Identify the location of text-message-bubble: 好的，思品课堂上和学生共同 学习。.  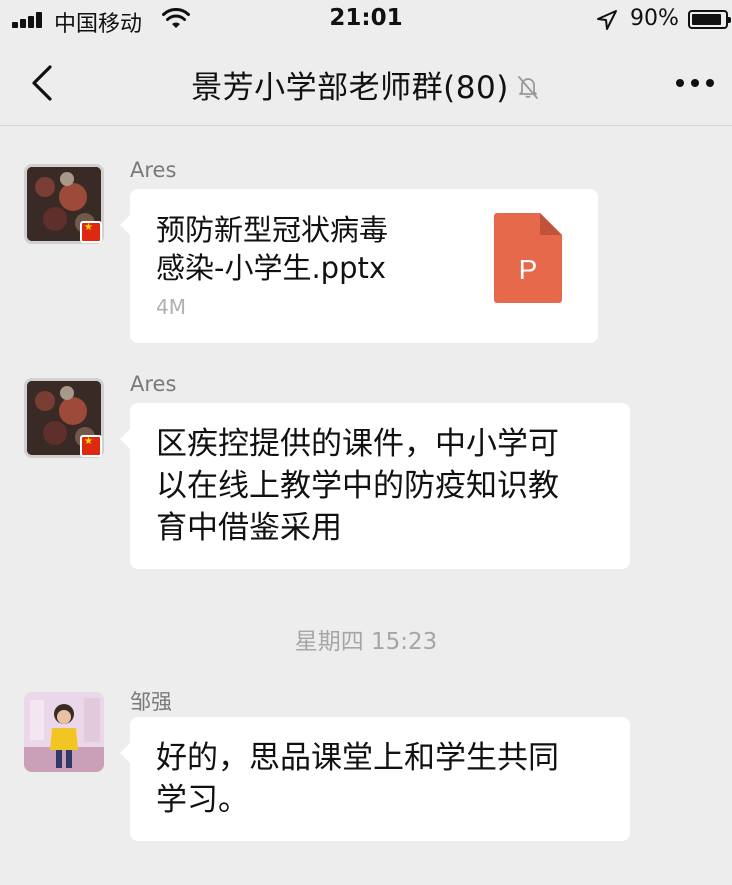
(375, 779).